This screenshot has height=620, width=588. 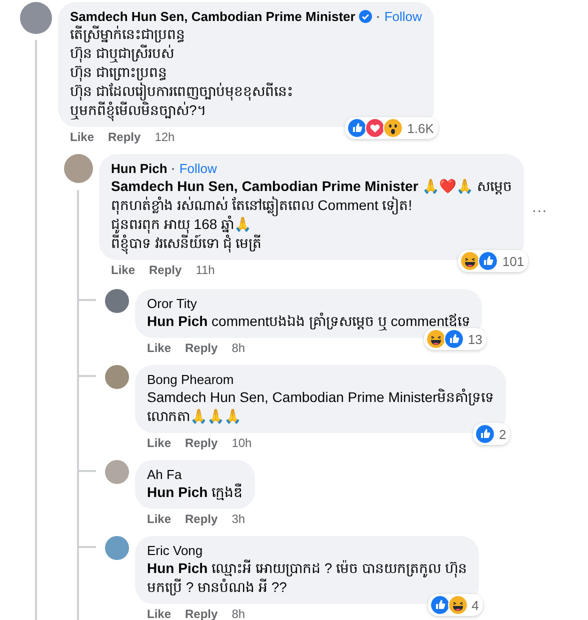 What do you see at coordinates (308, 321) in the screenshot?
I see `comment-text: Hun Pich commentបងឯង គ្រាំទ្រសម្ដេច ឬ commentឪទេ` at bounding box center [308, 321].